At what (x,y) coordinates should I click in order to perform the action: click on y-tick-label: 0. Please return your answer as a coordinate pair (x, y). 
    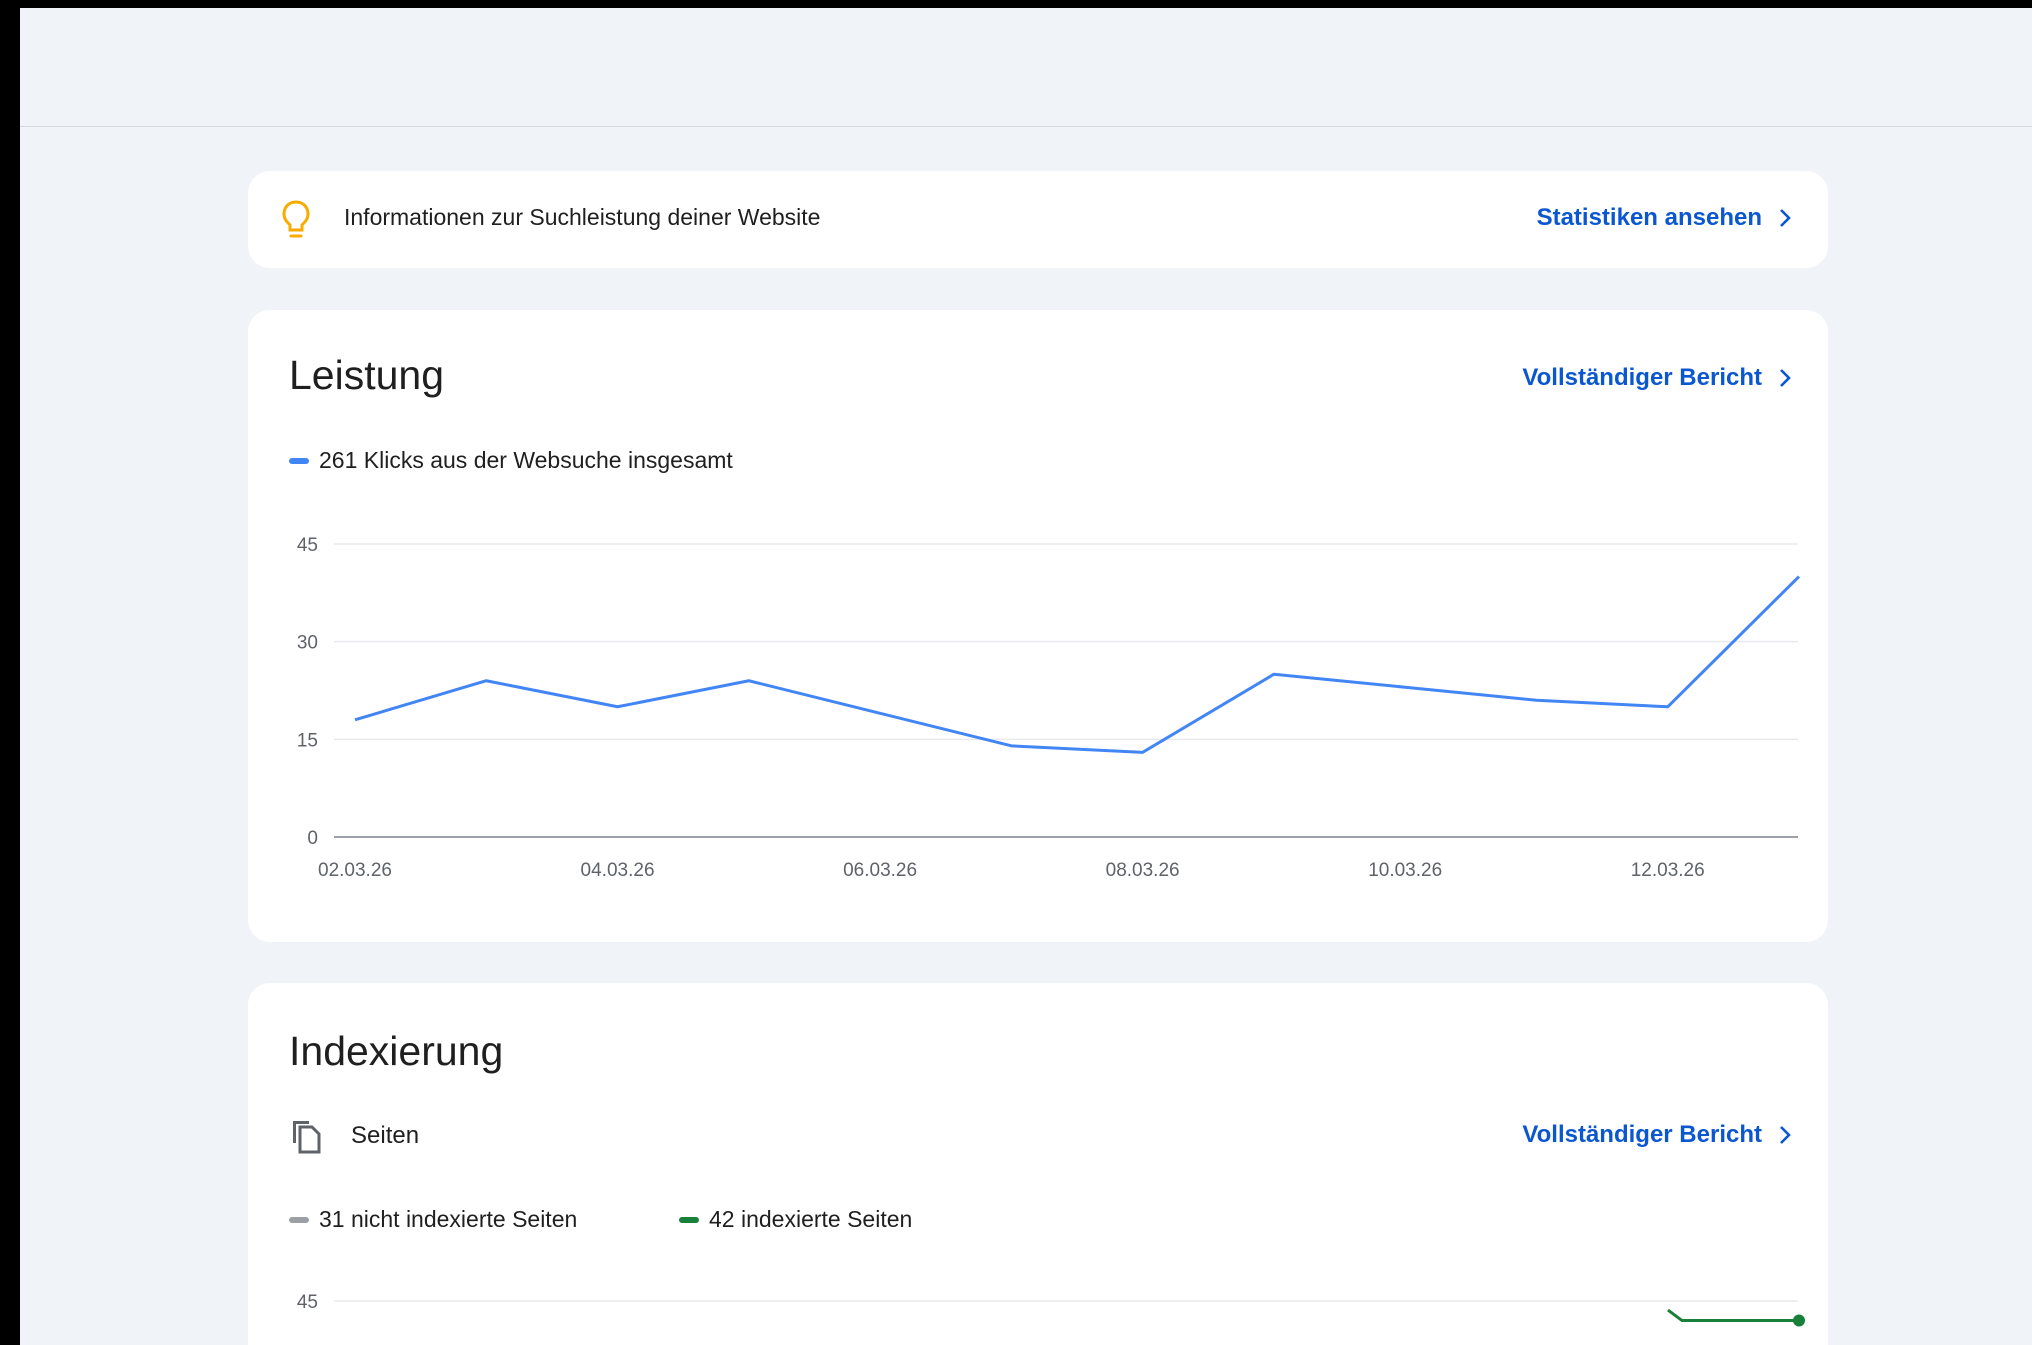
    Looking at the image, I should click on (312, 838).